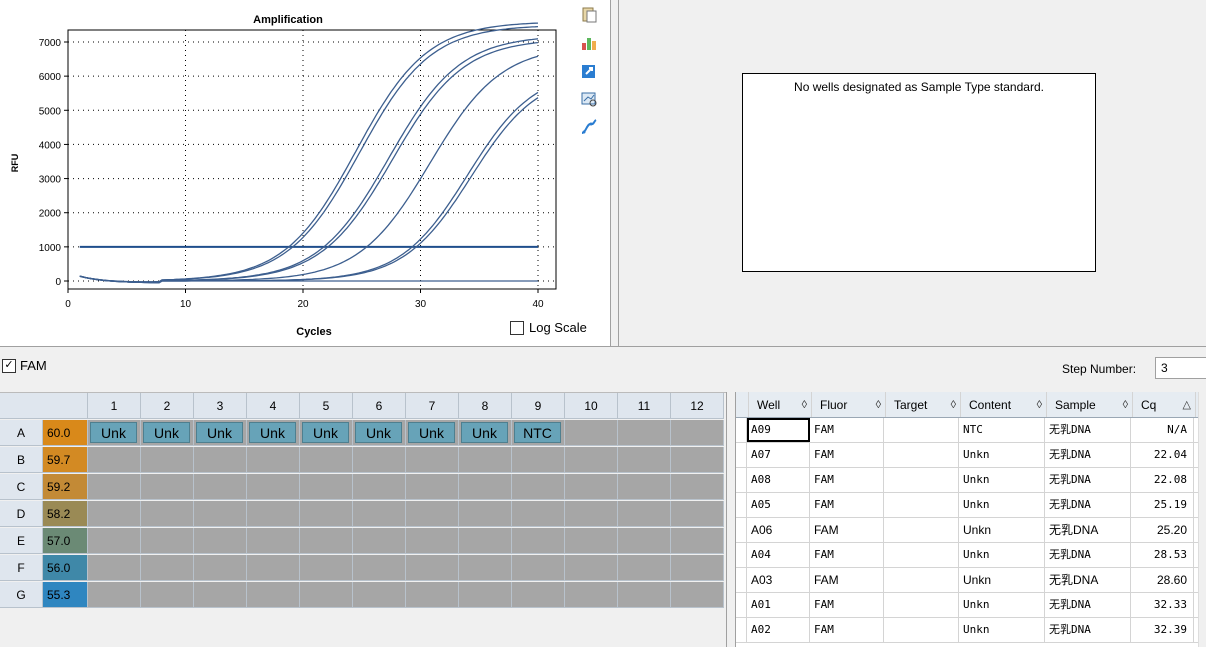 This screenshot has width=1206, height=647. What do you see at coordinates (1162, 555) in the screenshot?
I see `cell-cq: 28.53` at bounding box center [1162, 555].